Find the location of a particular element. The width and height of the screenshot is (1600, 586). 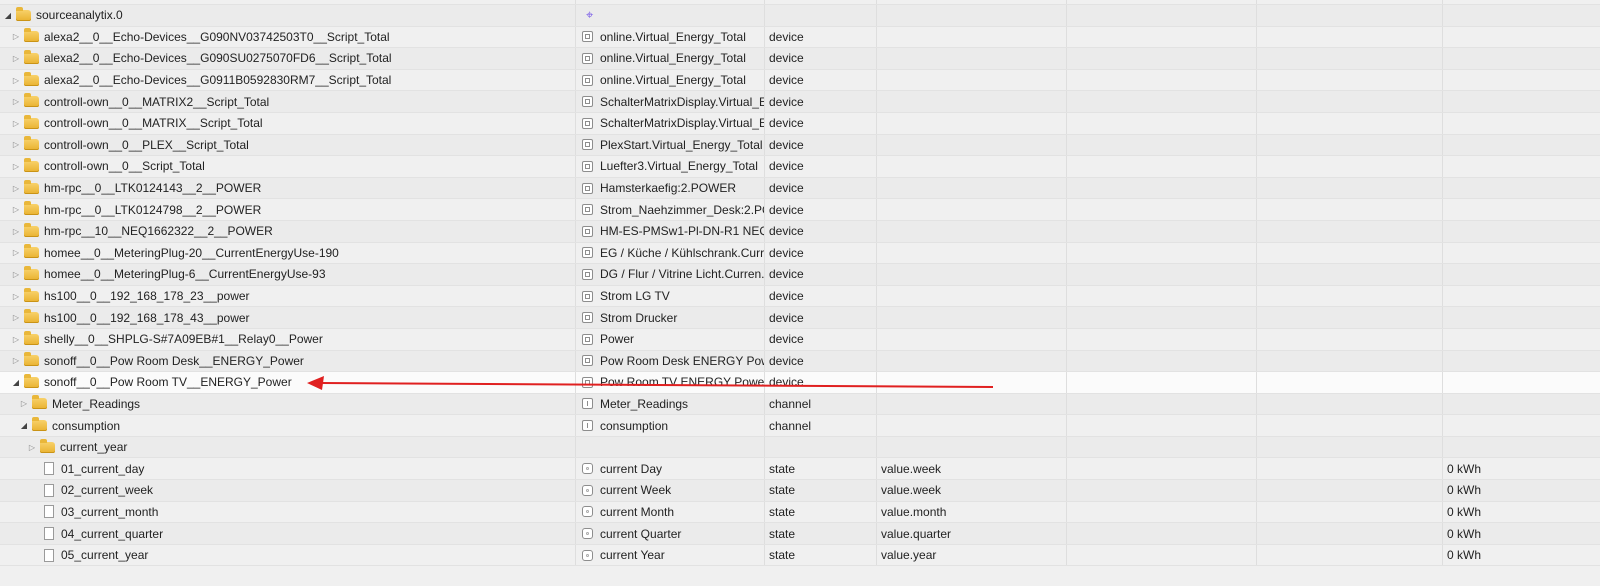

channel-type-icon is located at coordinates (587, 404).